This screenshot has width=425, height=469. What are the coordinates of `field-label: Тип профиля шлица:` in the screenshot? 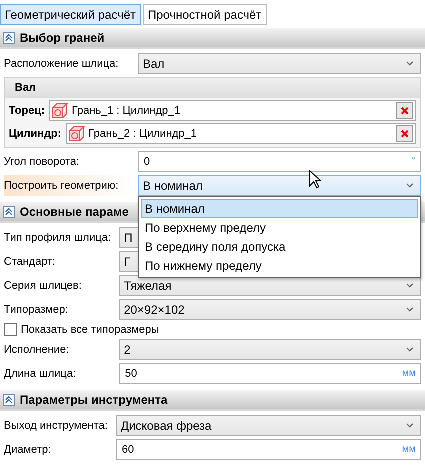 It's located at (58, 238).